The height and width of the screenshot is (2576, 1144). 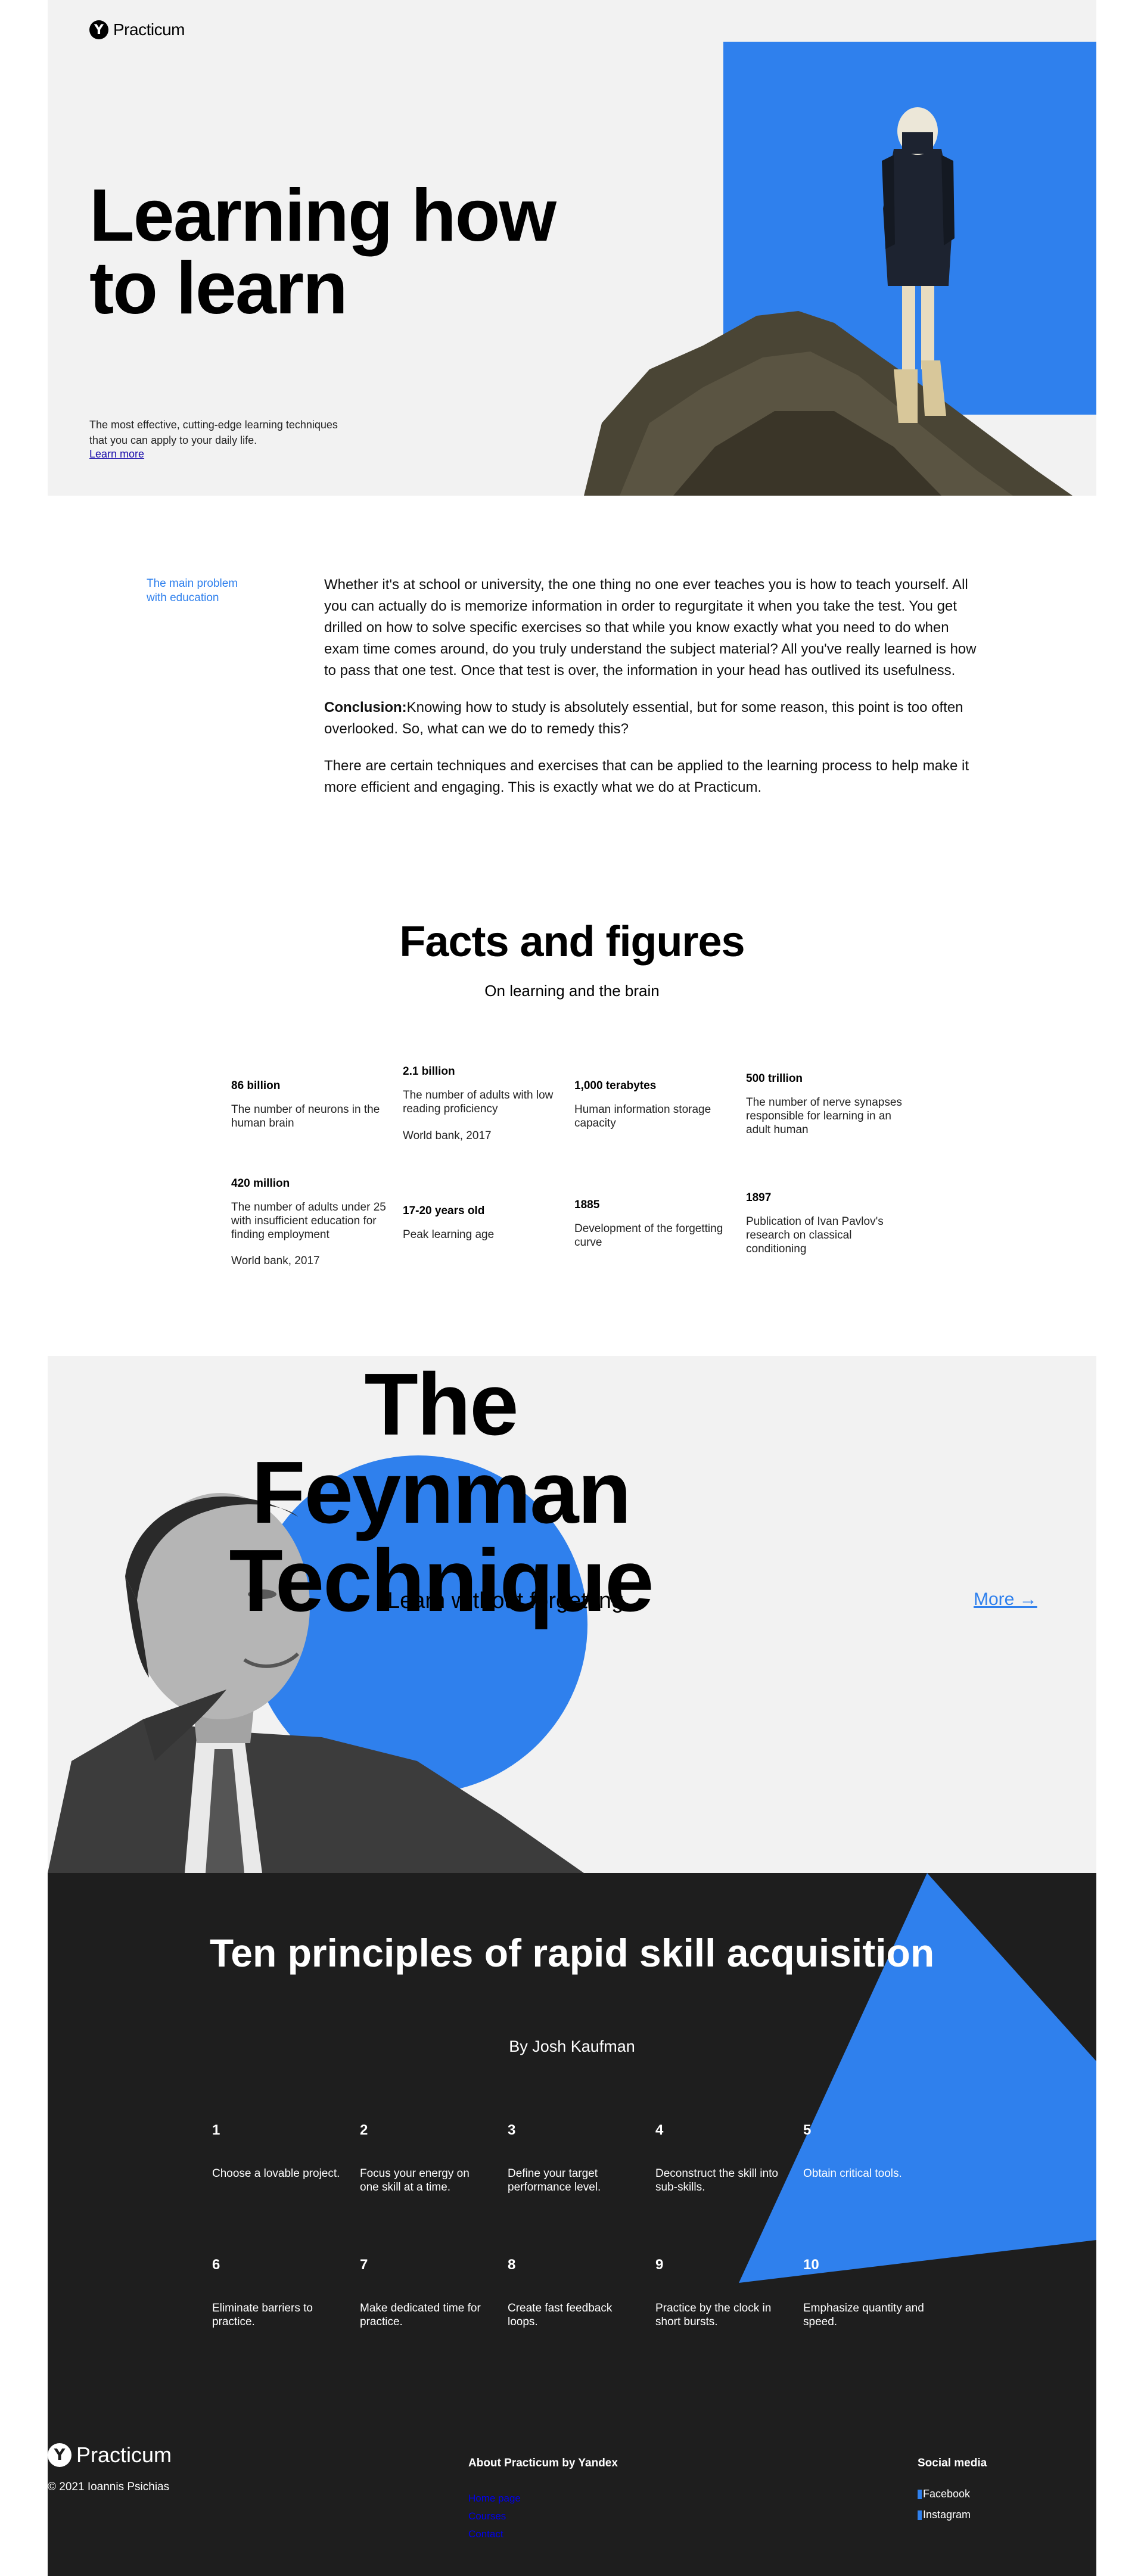 What do you see at coordinates (365, 707) in the screenshot?
I see `conclusion-label: Conclusion:` at bounding box center [365, 707].